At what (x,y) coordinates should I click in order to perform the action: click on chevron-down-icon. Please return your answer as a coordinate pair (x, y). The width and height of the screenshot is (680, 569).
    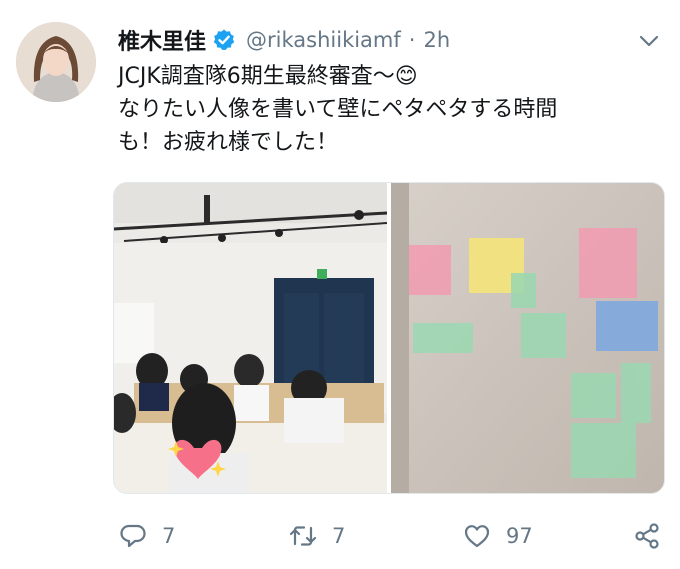
    Looking at the image, I should click on (649, 41).